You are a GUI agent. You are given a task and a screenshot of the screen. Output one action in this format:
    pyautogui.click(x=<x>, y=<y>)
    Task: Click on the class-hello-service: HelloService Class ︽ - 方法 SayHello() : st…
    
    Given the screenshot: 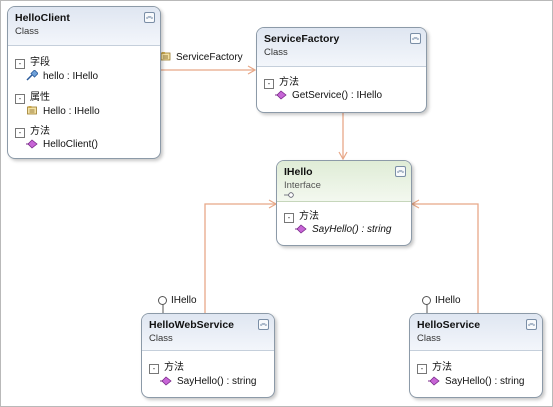 What is the action you would take?
    pyautogui.click(x=476, y=355)
    